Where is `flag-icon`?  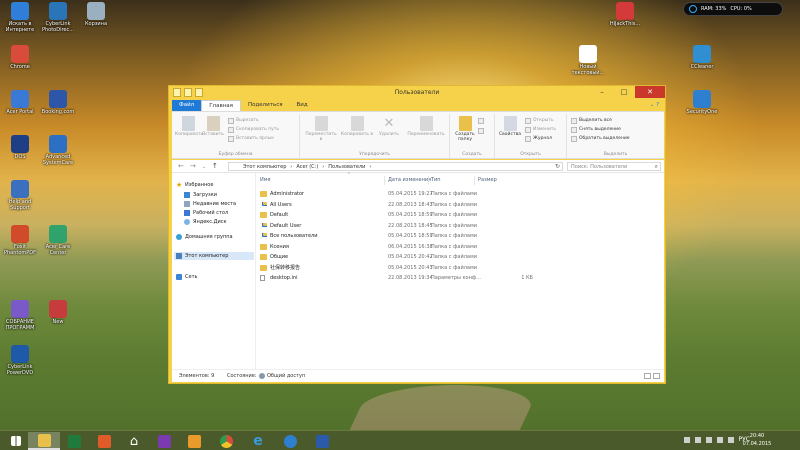
flag-icon is located at coordinates (697, 439).